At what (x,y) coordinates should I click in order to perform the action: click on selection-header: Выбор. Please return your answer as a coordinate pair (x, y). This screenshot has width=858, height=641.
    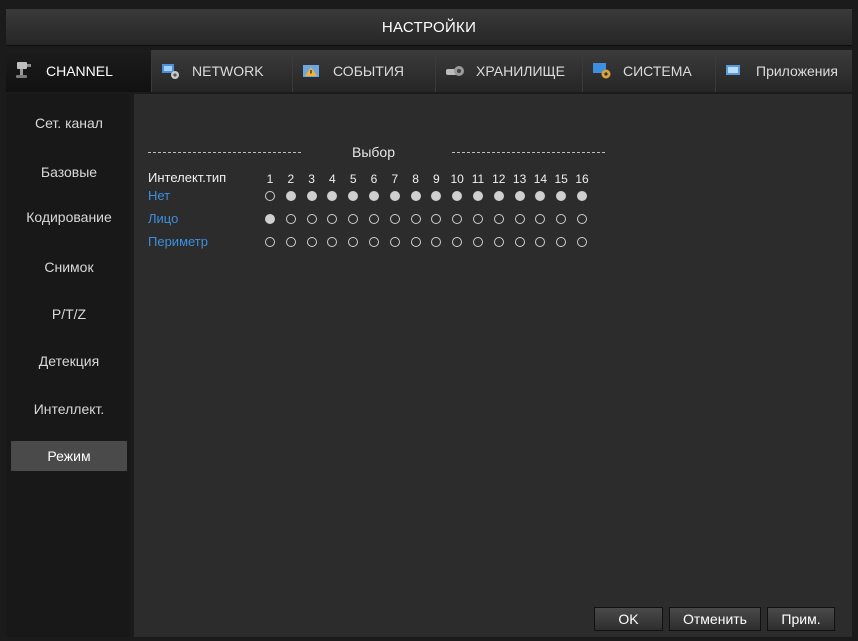
    Looking at the image, I should click on (373, 152).